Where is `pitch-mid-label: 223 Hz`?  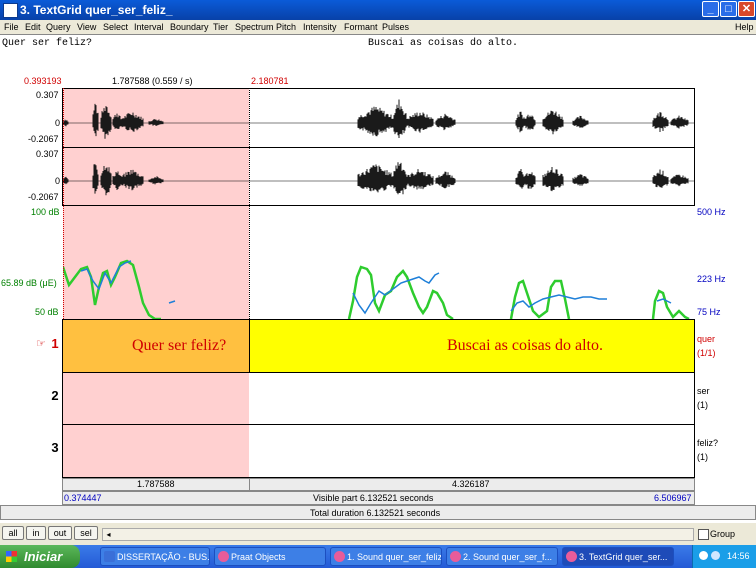 pitch-mid-label: 223 Hz is located at coordinates (711, 279).